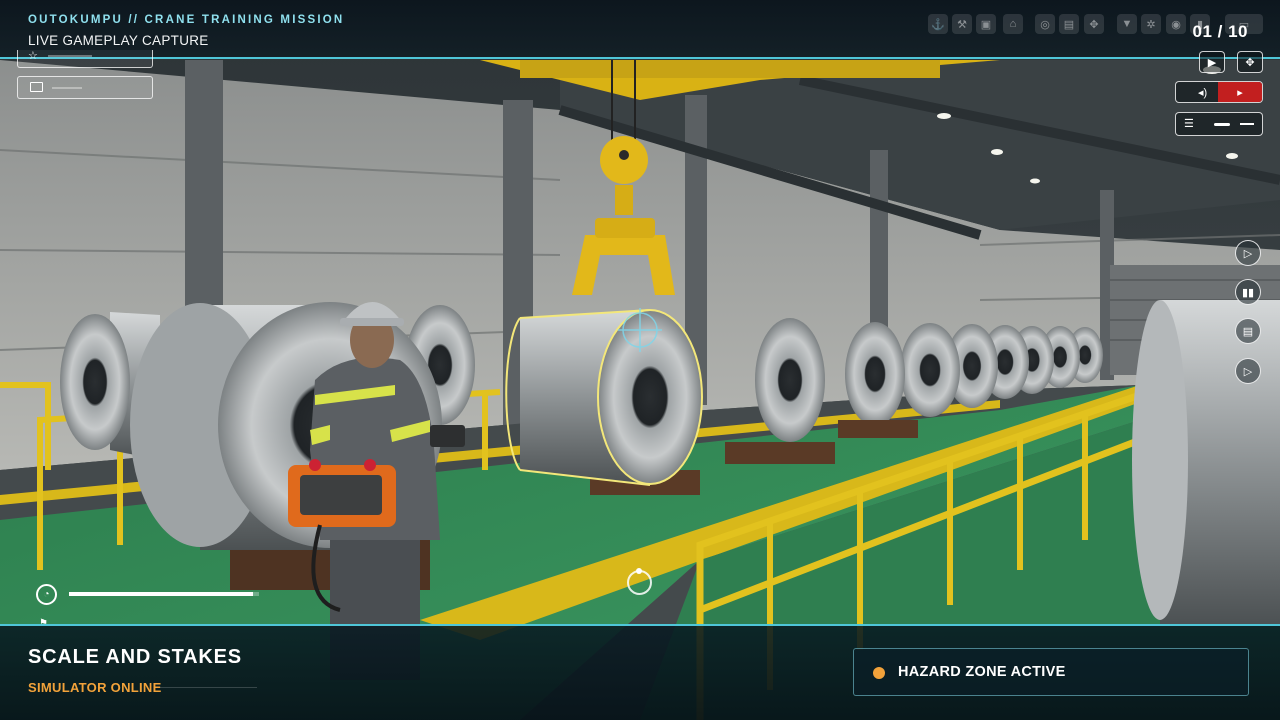 This screenshot has height=720, width=1280. What do you see at coordinates (639, 581) in the screenshot?
I see `reticle-cursor` at bounding box center [639, 581].